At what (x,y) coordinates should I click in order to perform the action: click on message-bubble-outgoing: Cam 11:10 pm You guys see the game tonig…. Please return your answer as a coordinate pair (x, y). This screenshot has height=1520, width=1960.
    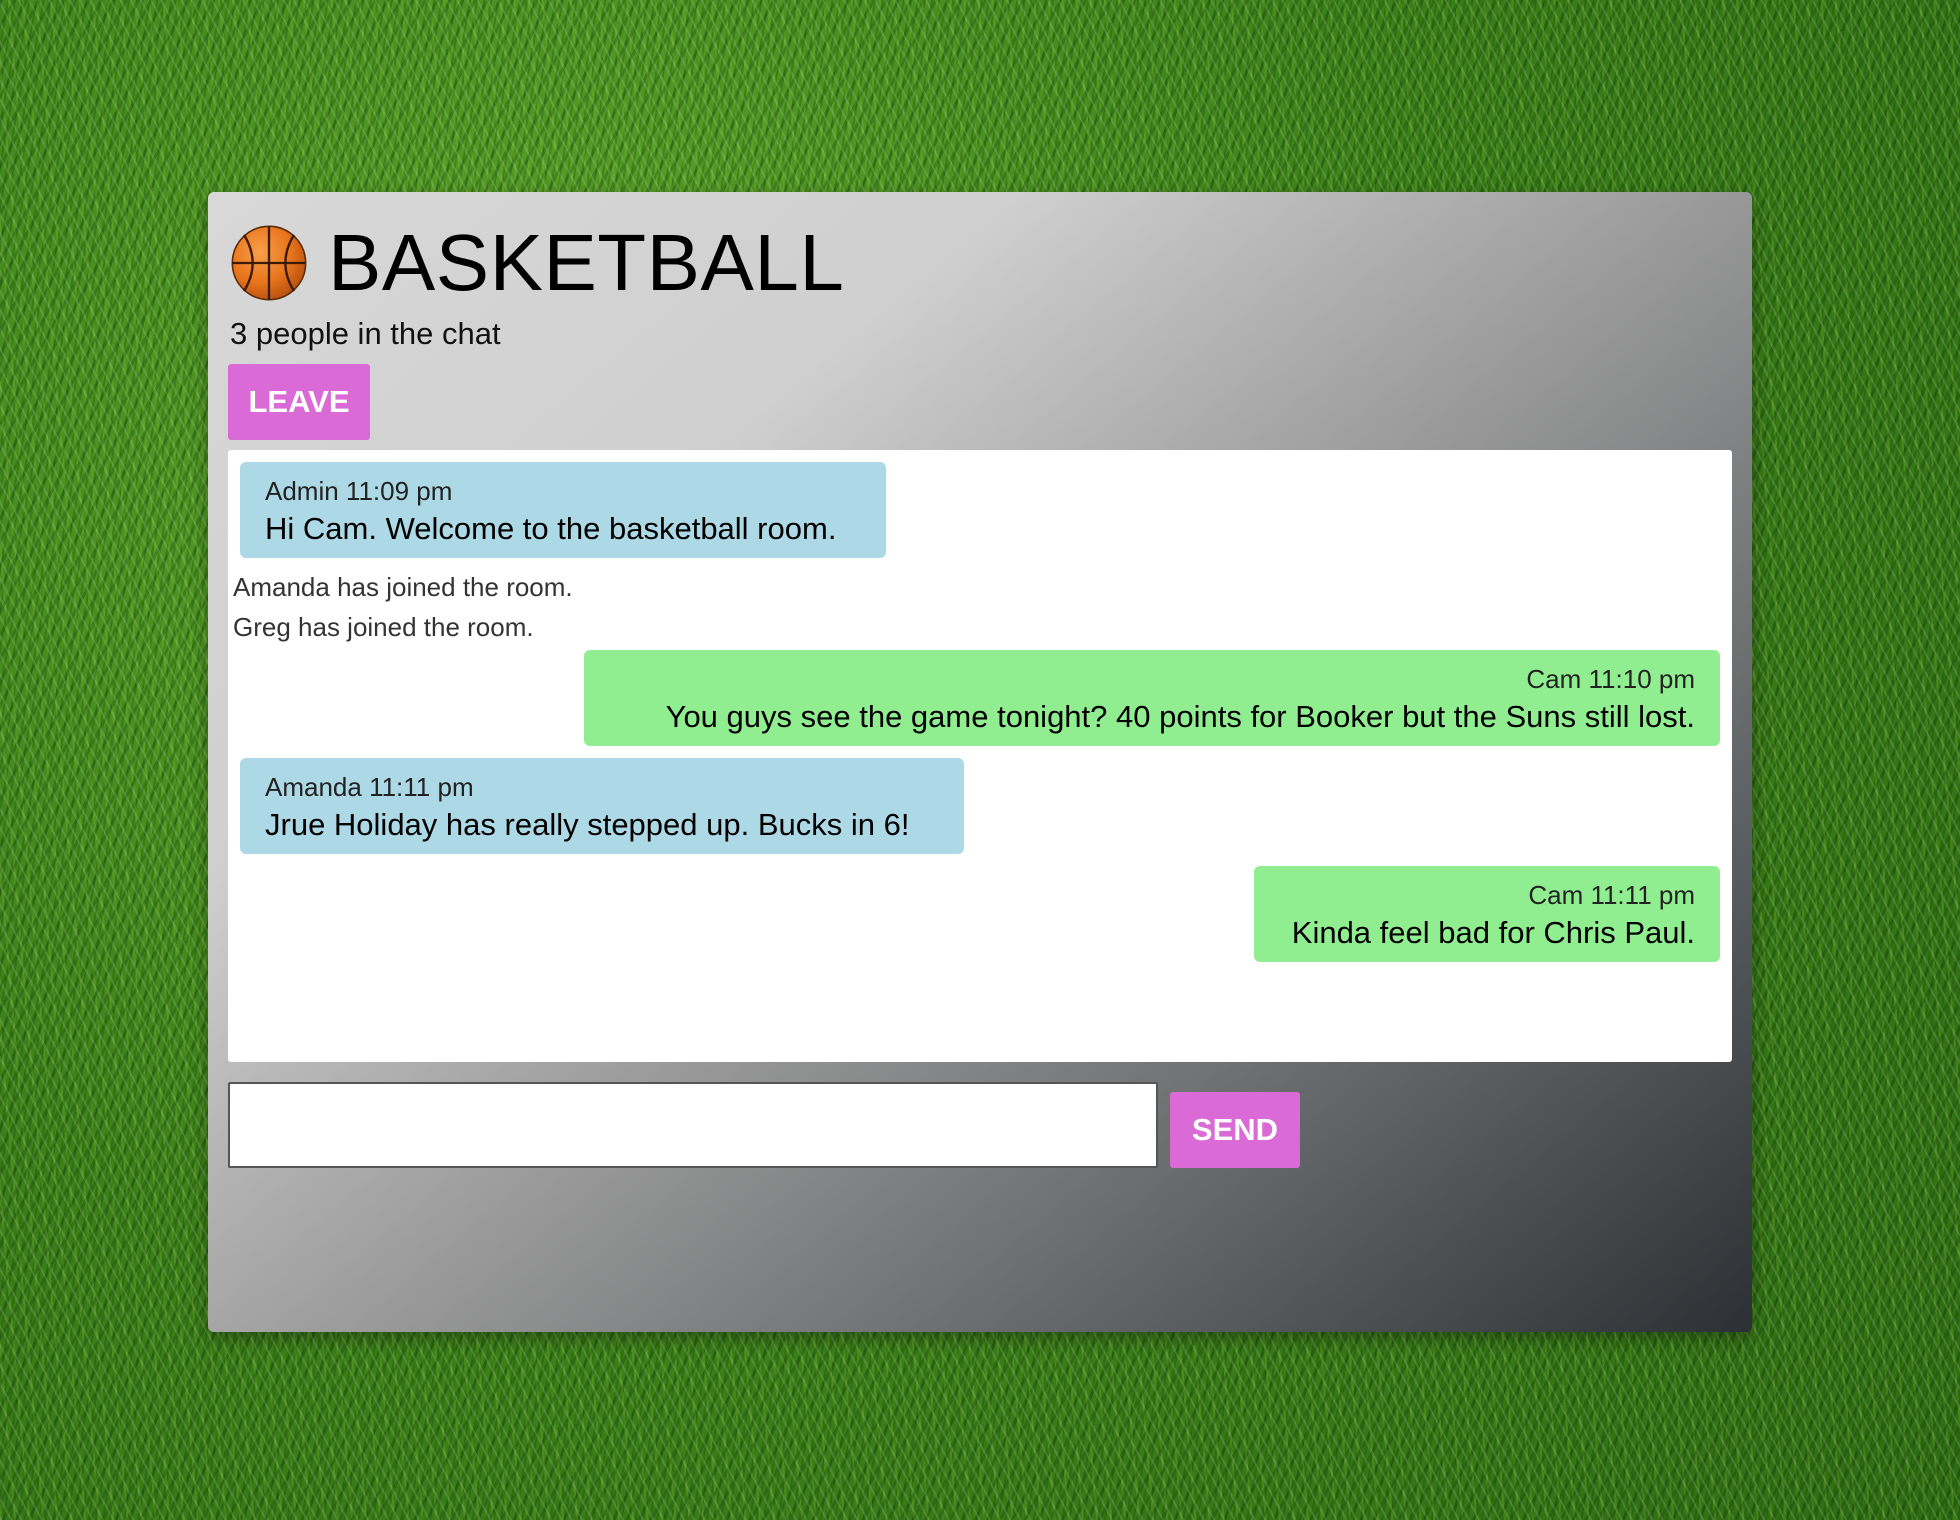
    Looking at the image, I should click on (1152, 698).